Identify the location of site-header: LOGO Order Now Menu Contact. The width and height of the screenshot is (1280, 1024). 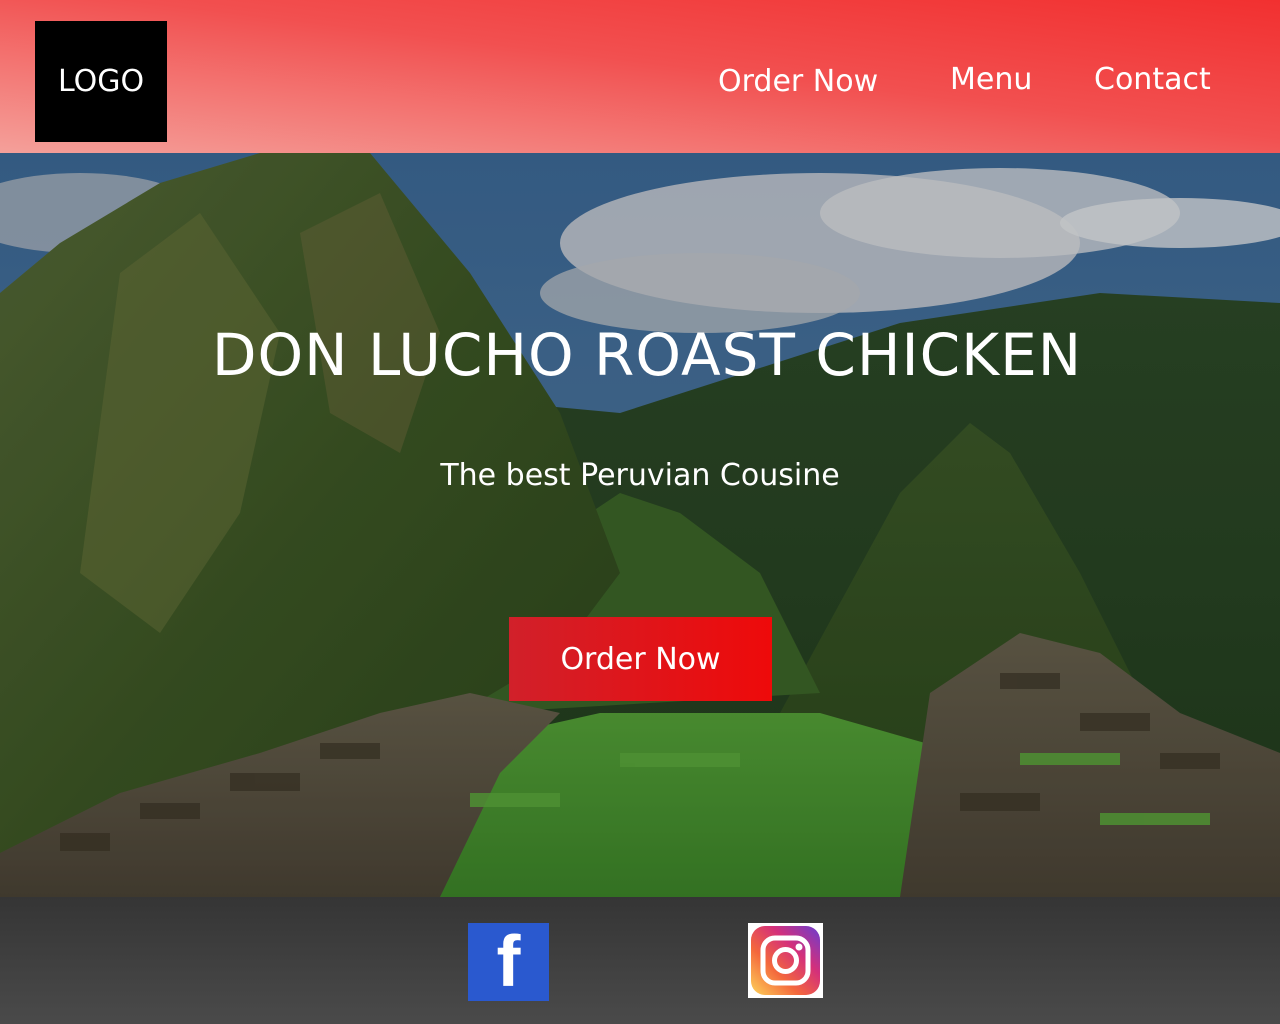
(640, 76).